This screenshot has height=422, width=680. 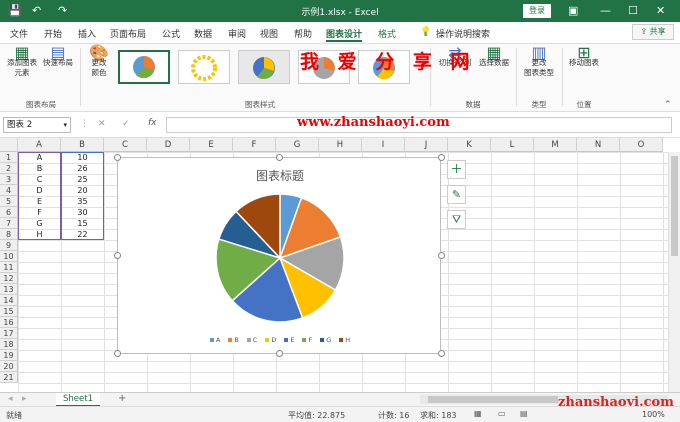 What do you see at coordinates (426, 145) in the screenshot?
I see `column-header-j: J` at bounding box center [426, 145].